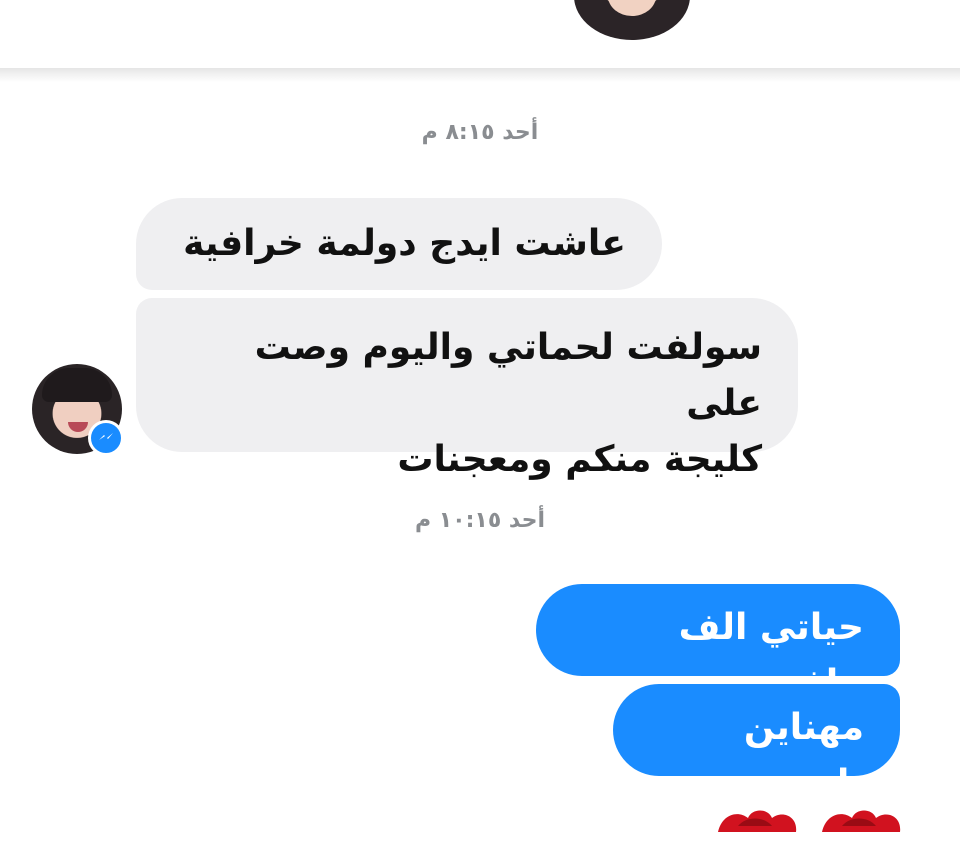 The width and height of the screenshot is (960, 848). What do you see at coordinates (404, 243) in the screenshot?
I see `message-text: عاشت ايدج دولمة خرافية` at bounding box center [404, 243].